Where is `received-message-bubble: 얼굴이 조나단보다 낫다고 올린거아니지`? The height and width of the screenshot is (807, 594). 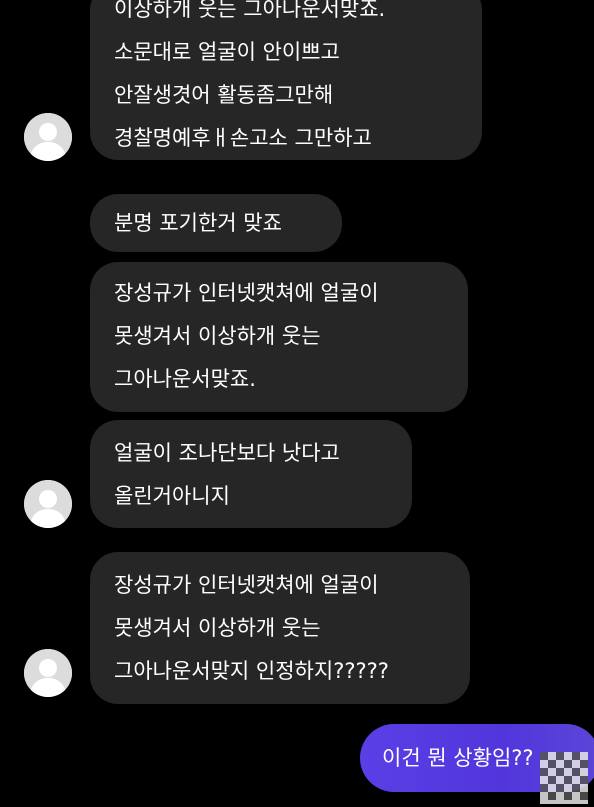
received-message-bubble: 얼굴이 조나단보다 낫다고 올린거아니지 is located at coordinates (251, 474).